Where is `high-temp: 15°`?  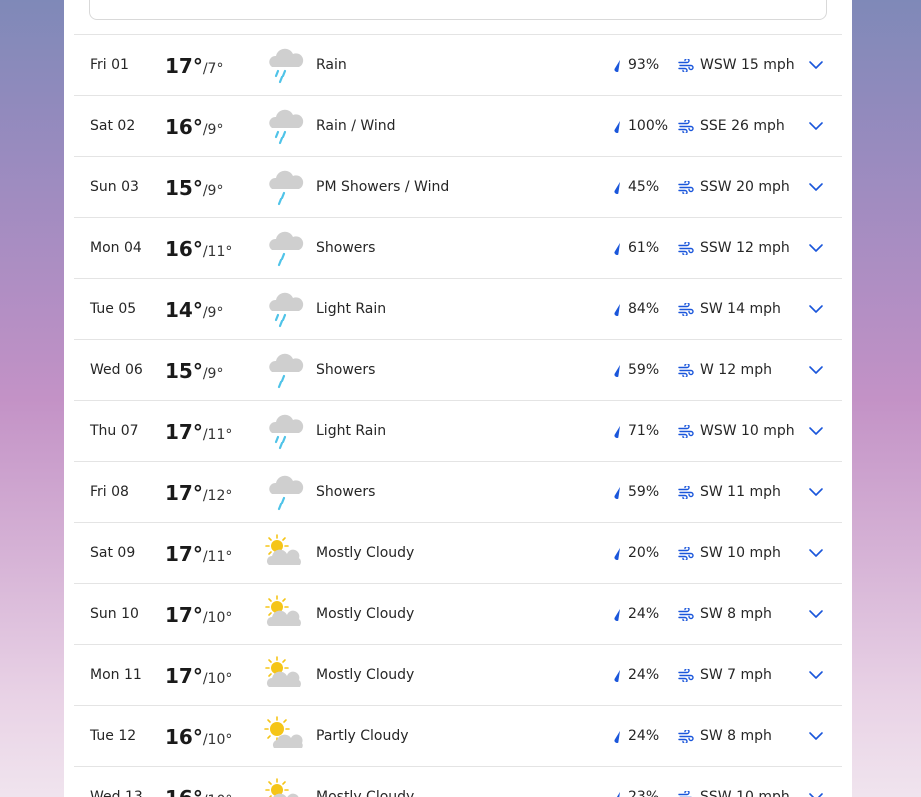
high-temp: 15° is located at coordinates (184, 188).